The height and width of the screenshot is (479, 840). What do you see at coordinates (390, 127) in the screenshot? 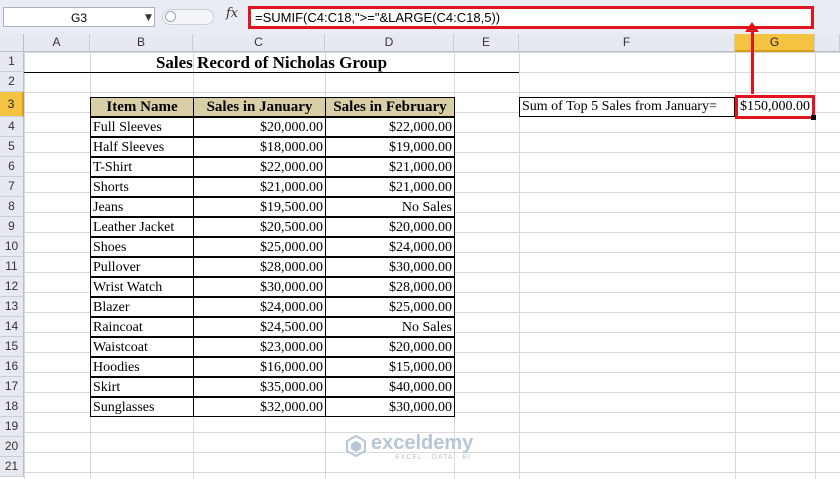
I see `feb-sales-cell: $22,000.00` at bounding box center [390, 127].